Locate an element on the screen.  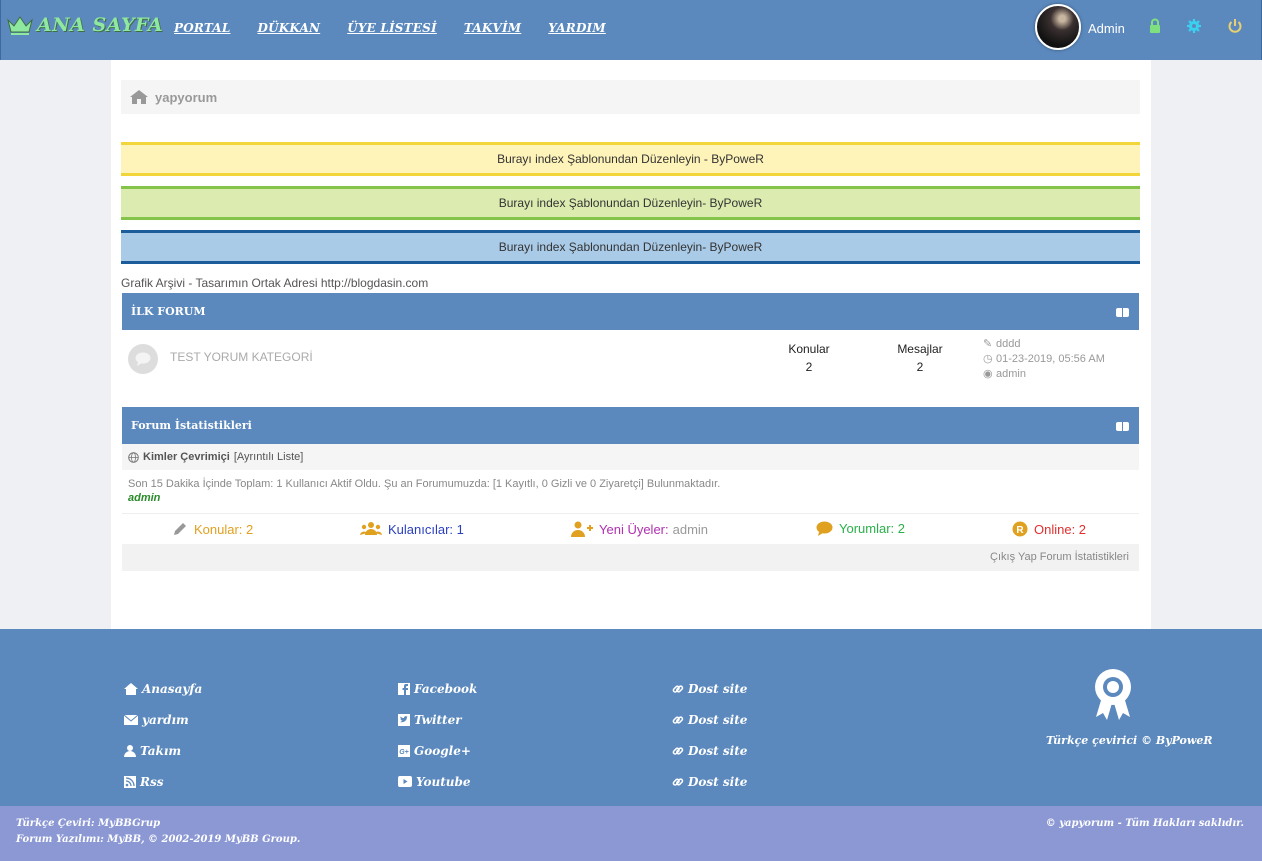
award-icon is located at coordinates (1113, 694).